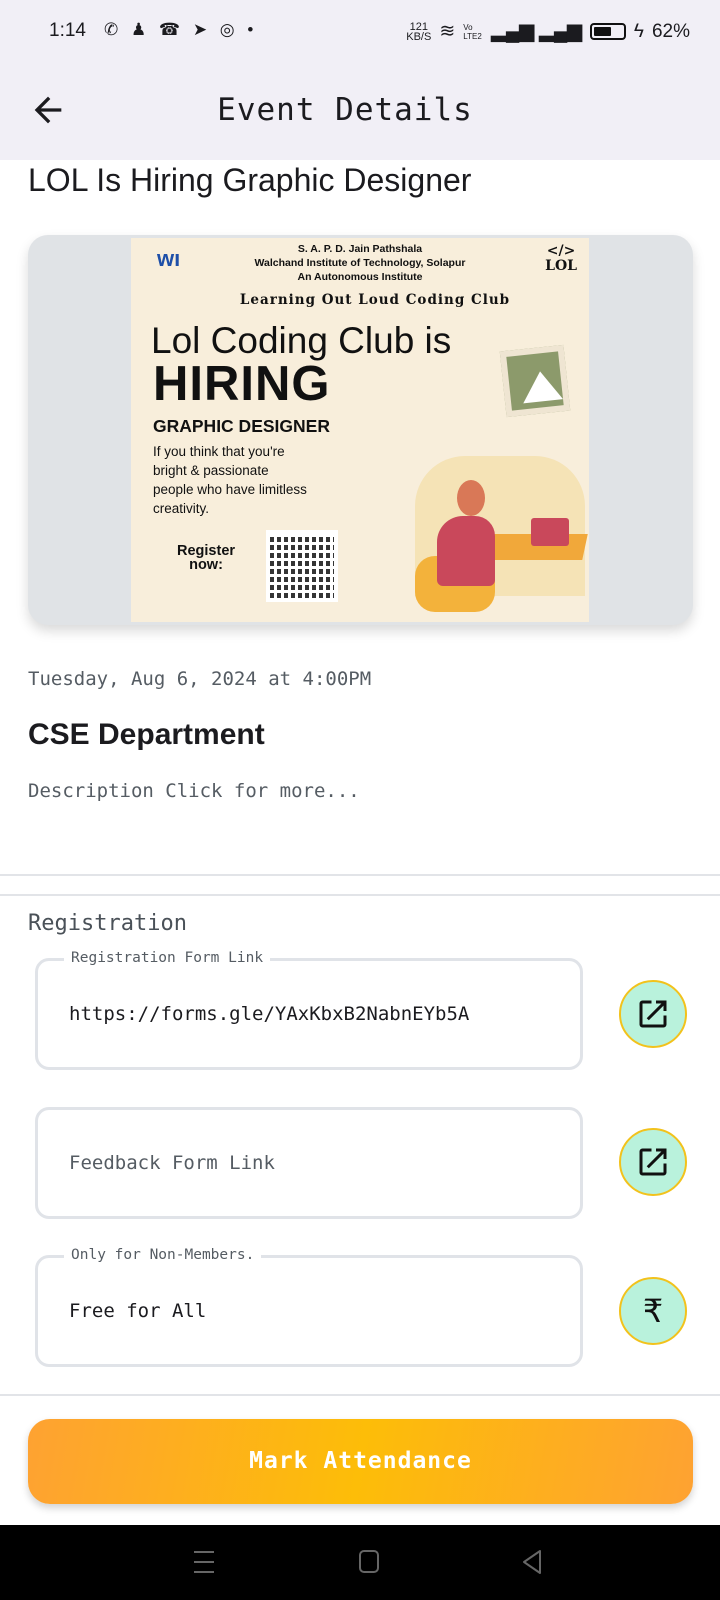 The width and height of the screenshot is (720, 1600). I want to click on event-datetime: Tuesday, Aug 6, 2024 at 4:00PM, so click(200, 679).